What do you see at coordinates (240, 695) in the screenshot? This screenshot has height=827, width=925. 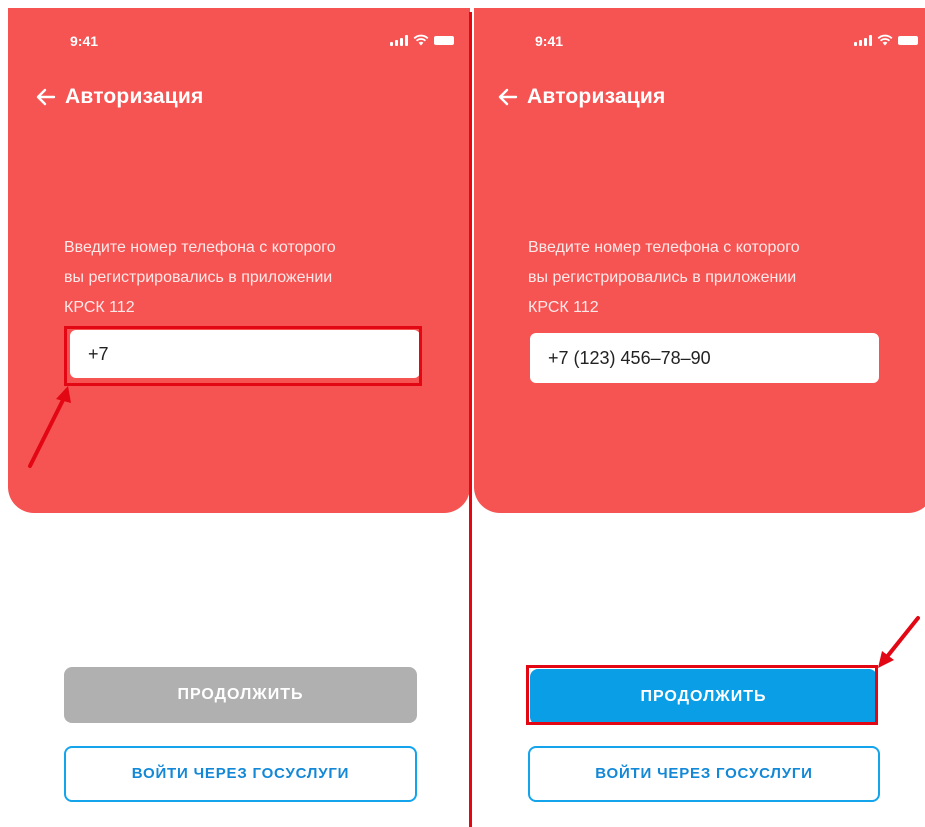 I see `continue-button-disabled: ПРОДОЛЖИТЬ` at bounding box center [240, 695].